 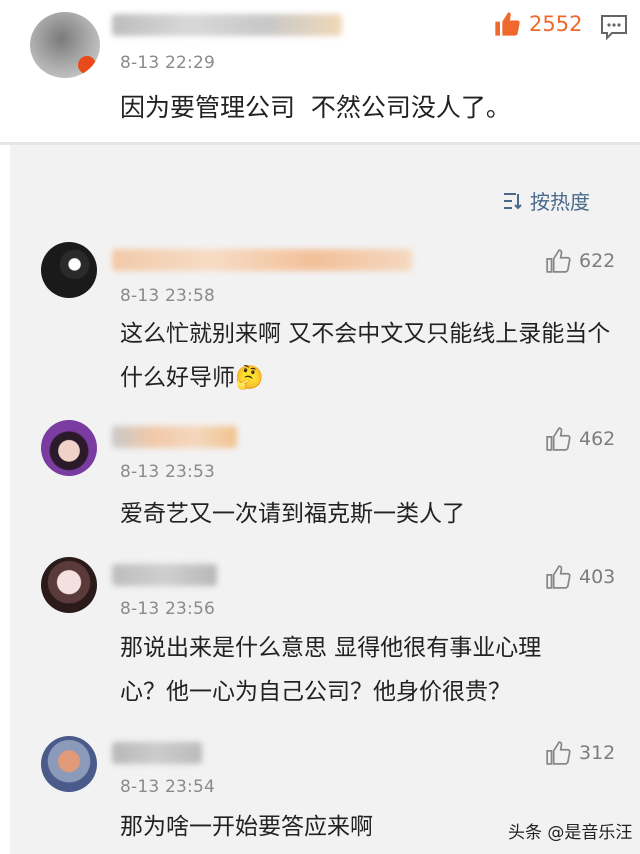 I want to click on sort-icon, so click(x=513, y=200).